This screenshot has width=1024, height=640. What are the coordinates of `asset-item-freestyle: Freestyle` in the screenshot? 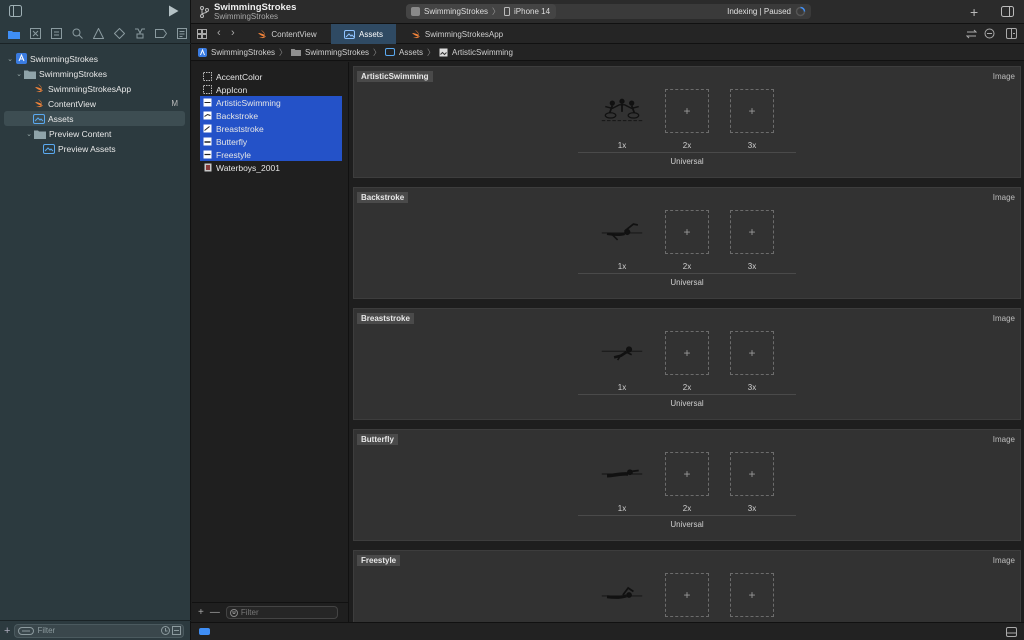 It's located at (271, 154).